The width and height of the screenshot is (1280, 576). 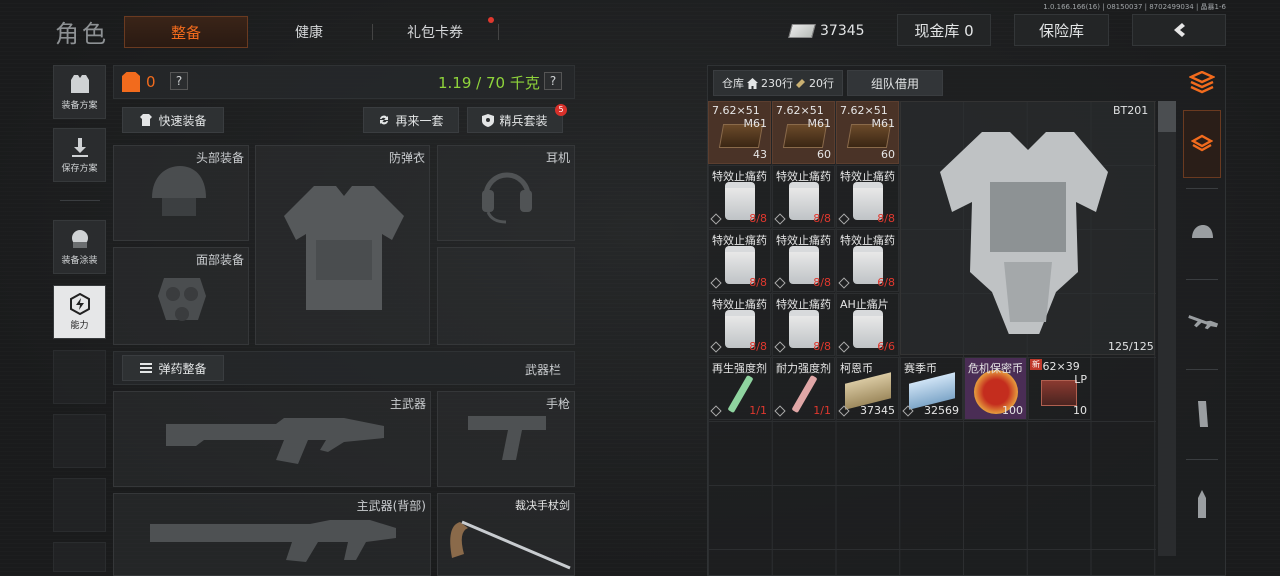 I want to click on sidebar-empty-slot, so click(x=79, y=377).